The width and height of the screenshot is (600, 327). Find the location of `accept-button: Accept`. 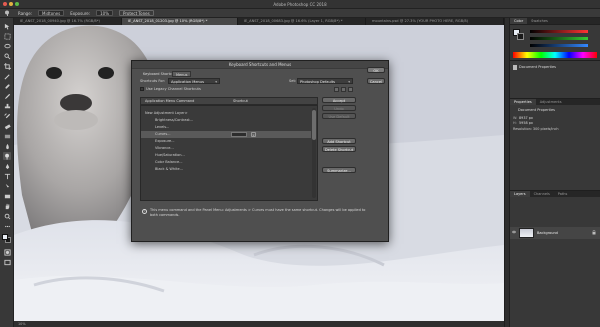

accept-button: Accept is located at coordinates (339, 100).